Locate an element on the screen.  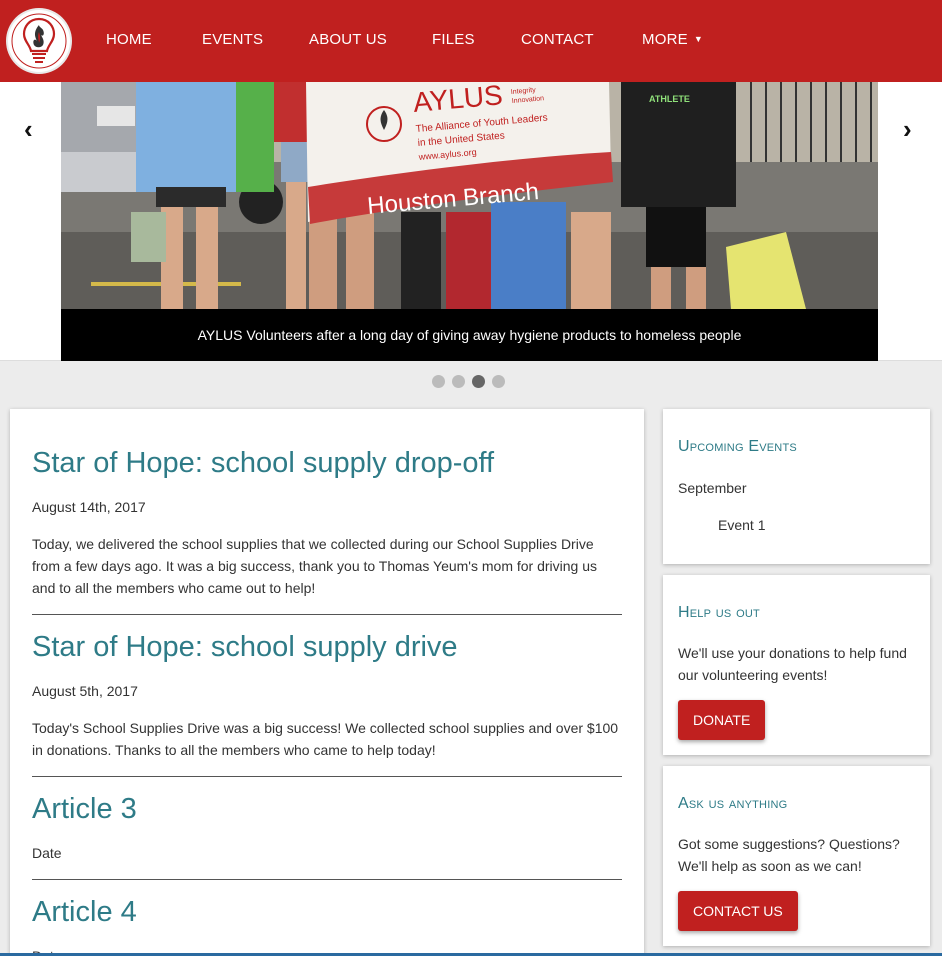
article-4-title: Article 4 is located at coordinates (84, 912).